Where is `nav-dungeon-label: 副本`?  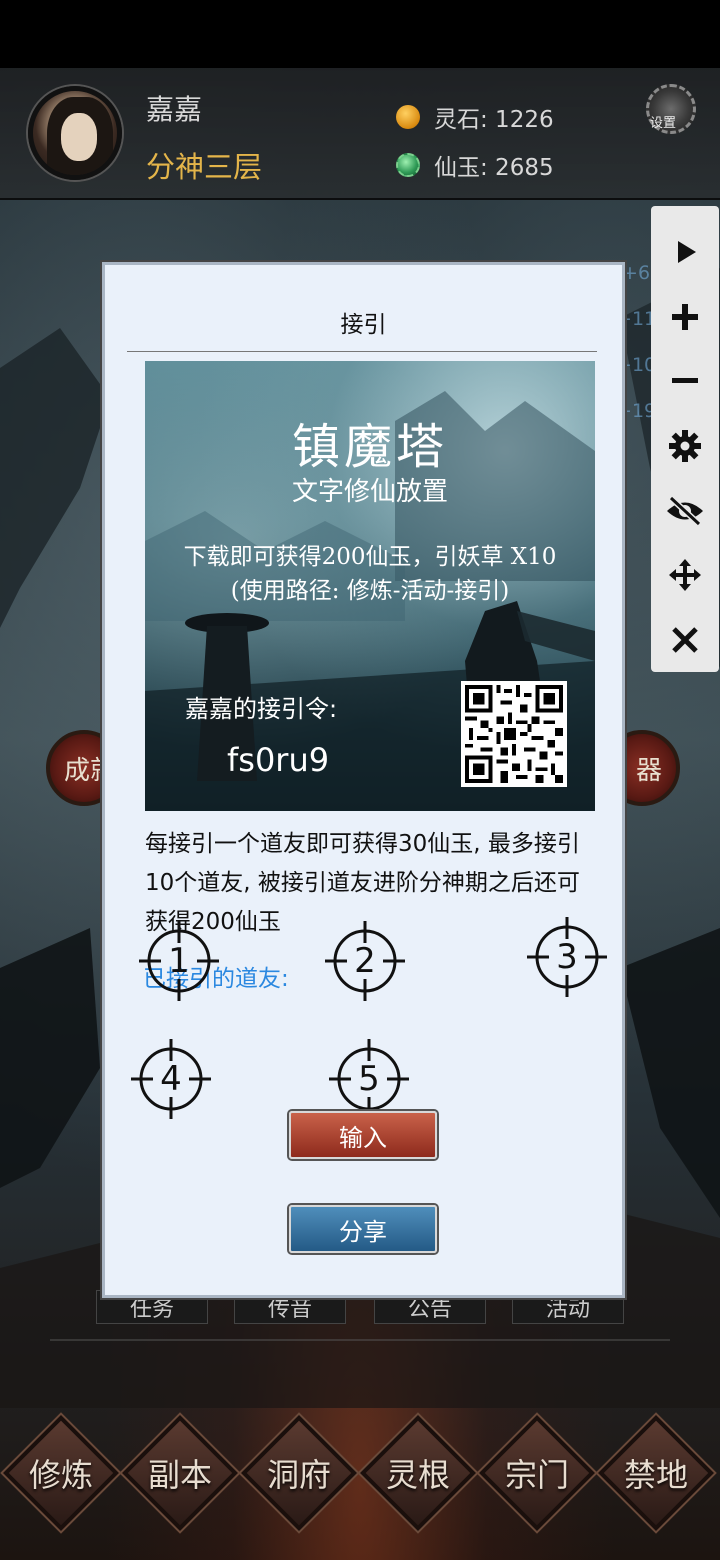 nav-dungeon-label: 副本 is located at coordinates (179, 1475).